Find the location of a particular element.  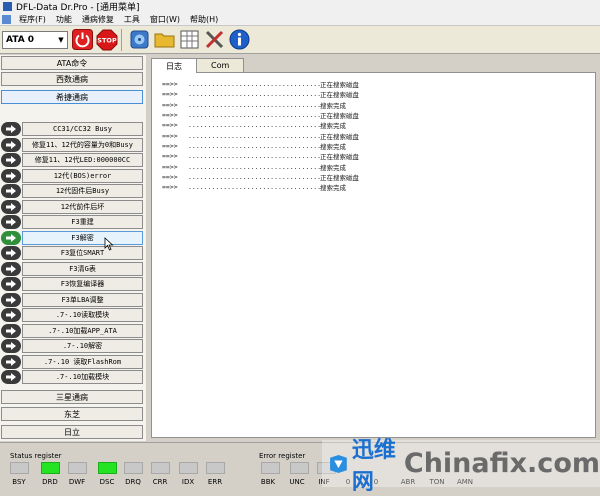

title-bar: DFL-Data Dr.Pro - [通用菜单] is located at coordinates (300, 6).